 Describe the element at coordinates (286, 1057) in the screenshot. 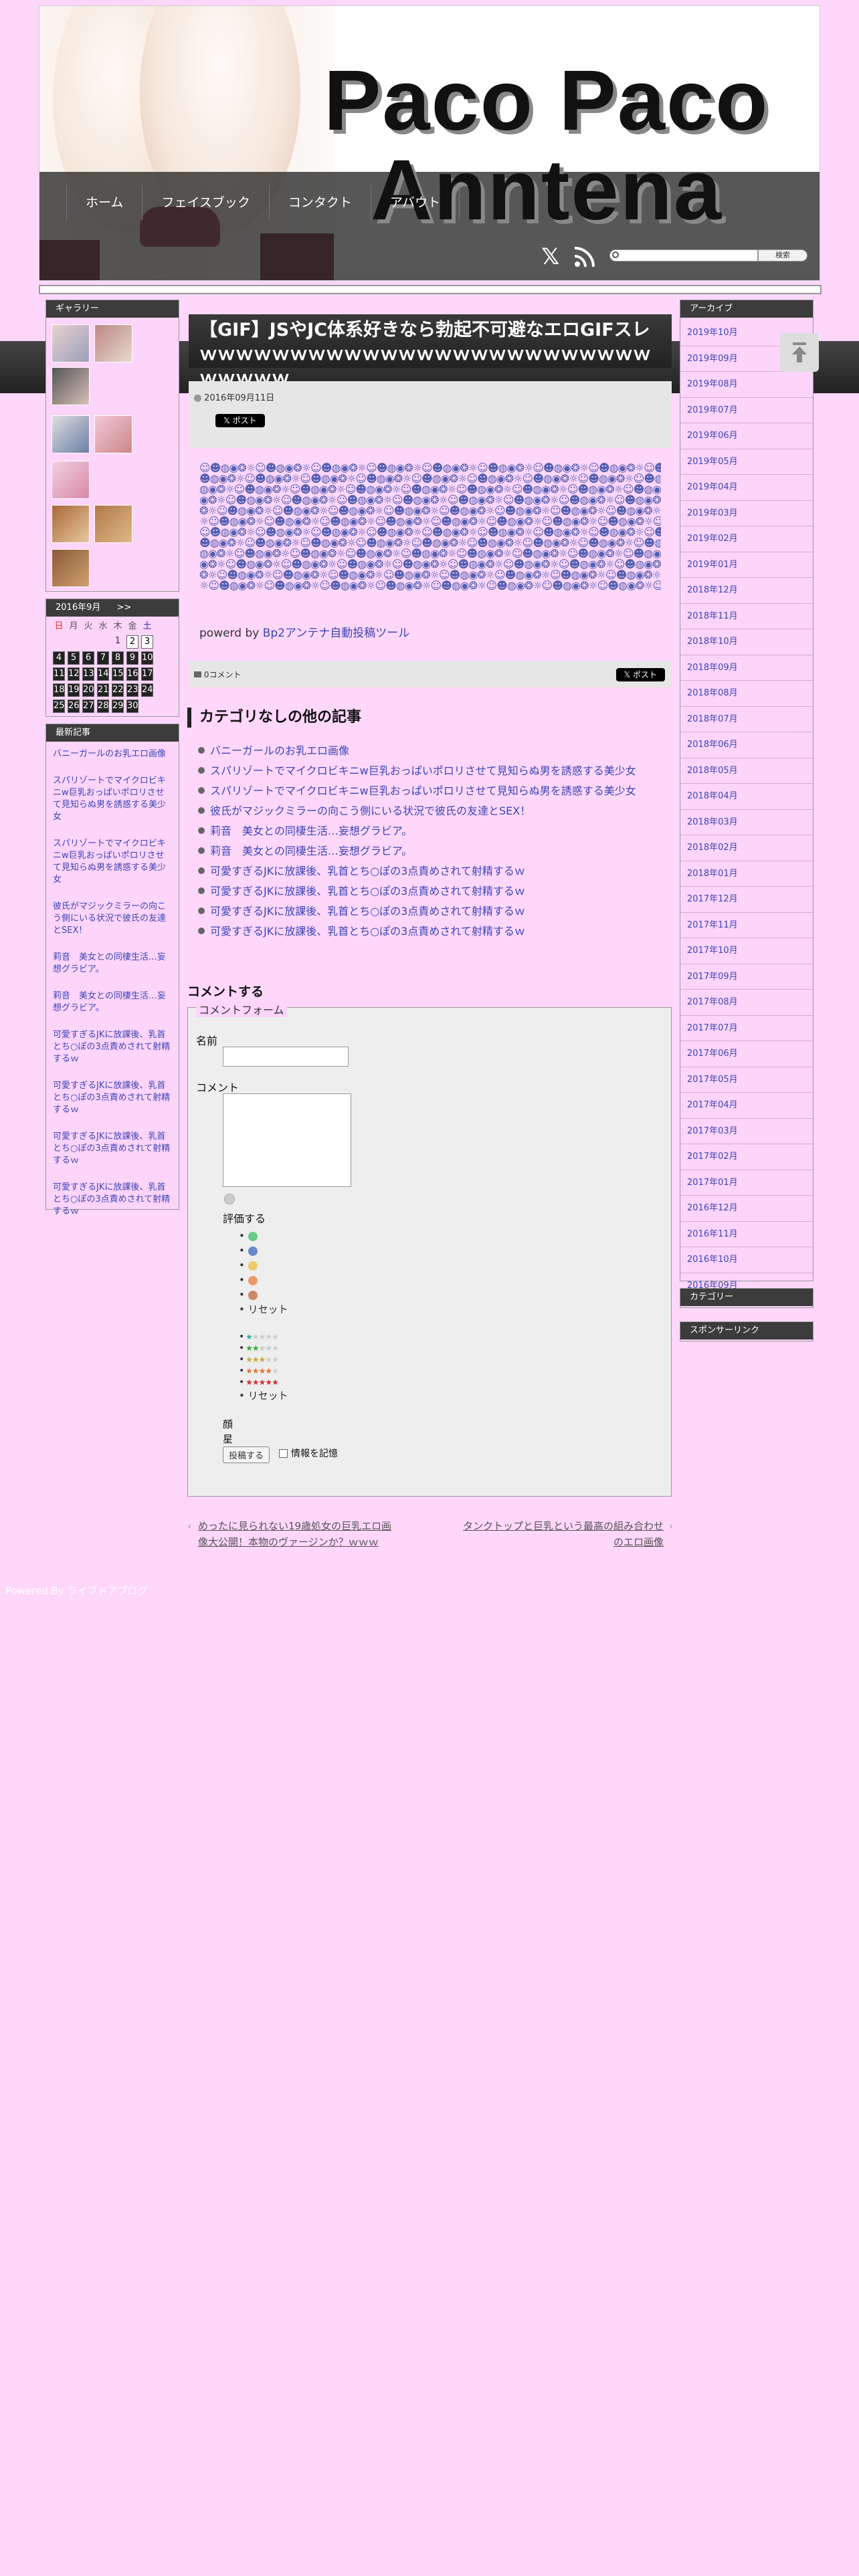

I see `name-input` at that location.